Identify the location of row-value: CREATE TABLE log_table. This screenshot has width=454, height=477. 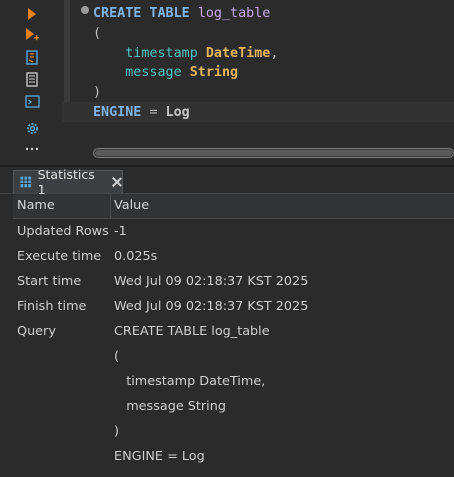
(192, 331).